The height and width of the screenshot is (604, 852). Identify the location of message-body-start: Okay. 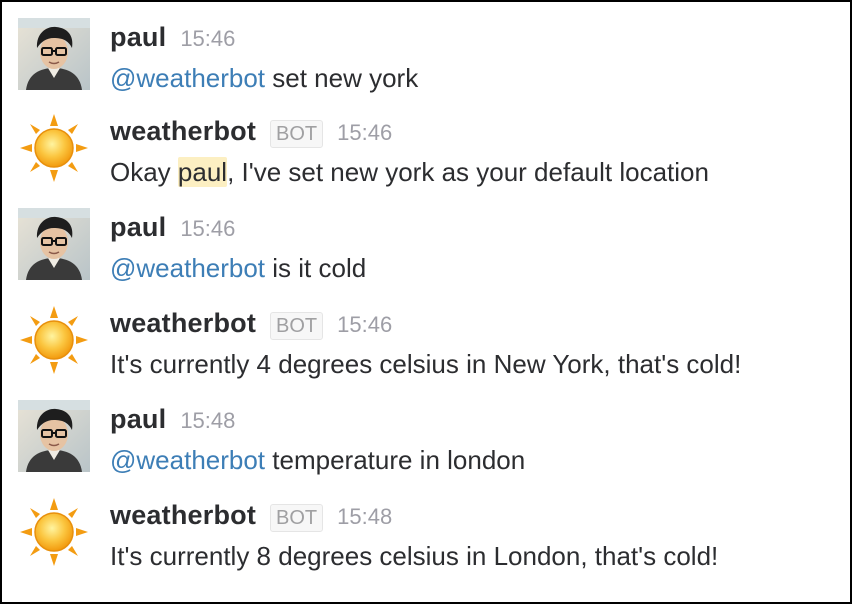
(144, 172).